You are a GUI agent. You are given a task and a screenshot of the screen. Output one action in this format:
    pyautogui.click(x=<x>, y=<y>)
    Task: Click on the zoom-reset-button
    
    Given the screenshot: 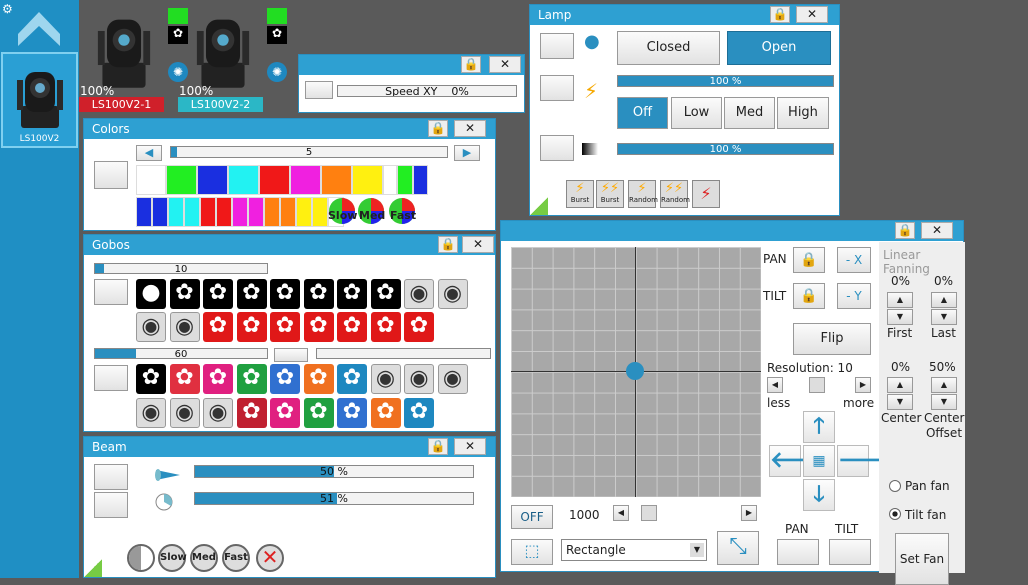 What is the action you would take?
    pyautogui.click(x=111, y=477)
    